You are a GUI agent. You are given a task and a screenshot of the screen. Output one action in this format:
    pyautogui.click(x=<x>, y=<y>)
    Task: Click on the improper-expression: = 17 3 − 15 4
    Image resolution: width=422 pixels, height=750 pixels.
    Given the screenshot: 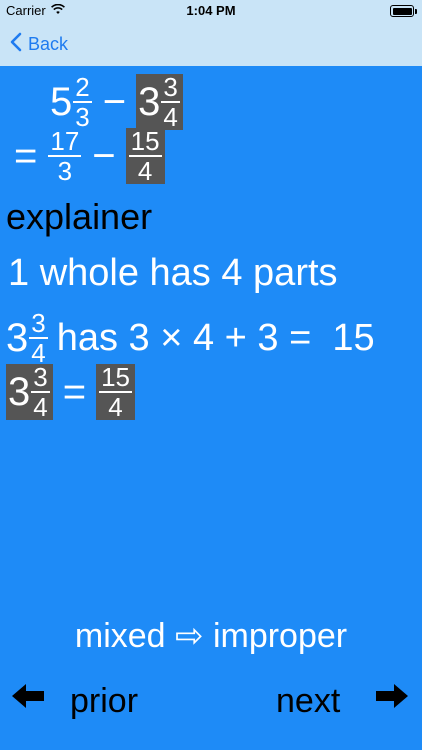 What is the action you would take?
    pyautogui.click(x=89, y=156)
    